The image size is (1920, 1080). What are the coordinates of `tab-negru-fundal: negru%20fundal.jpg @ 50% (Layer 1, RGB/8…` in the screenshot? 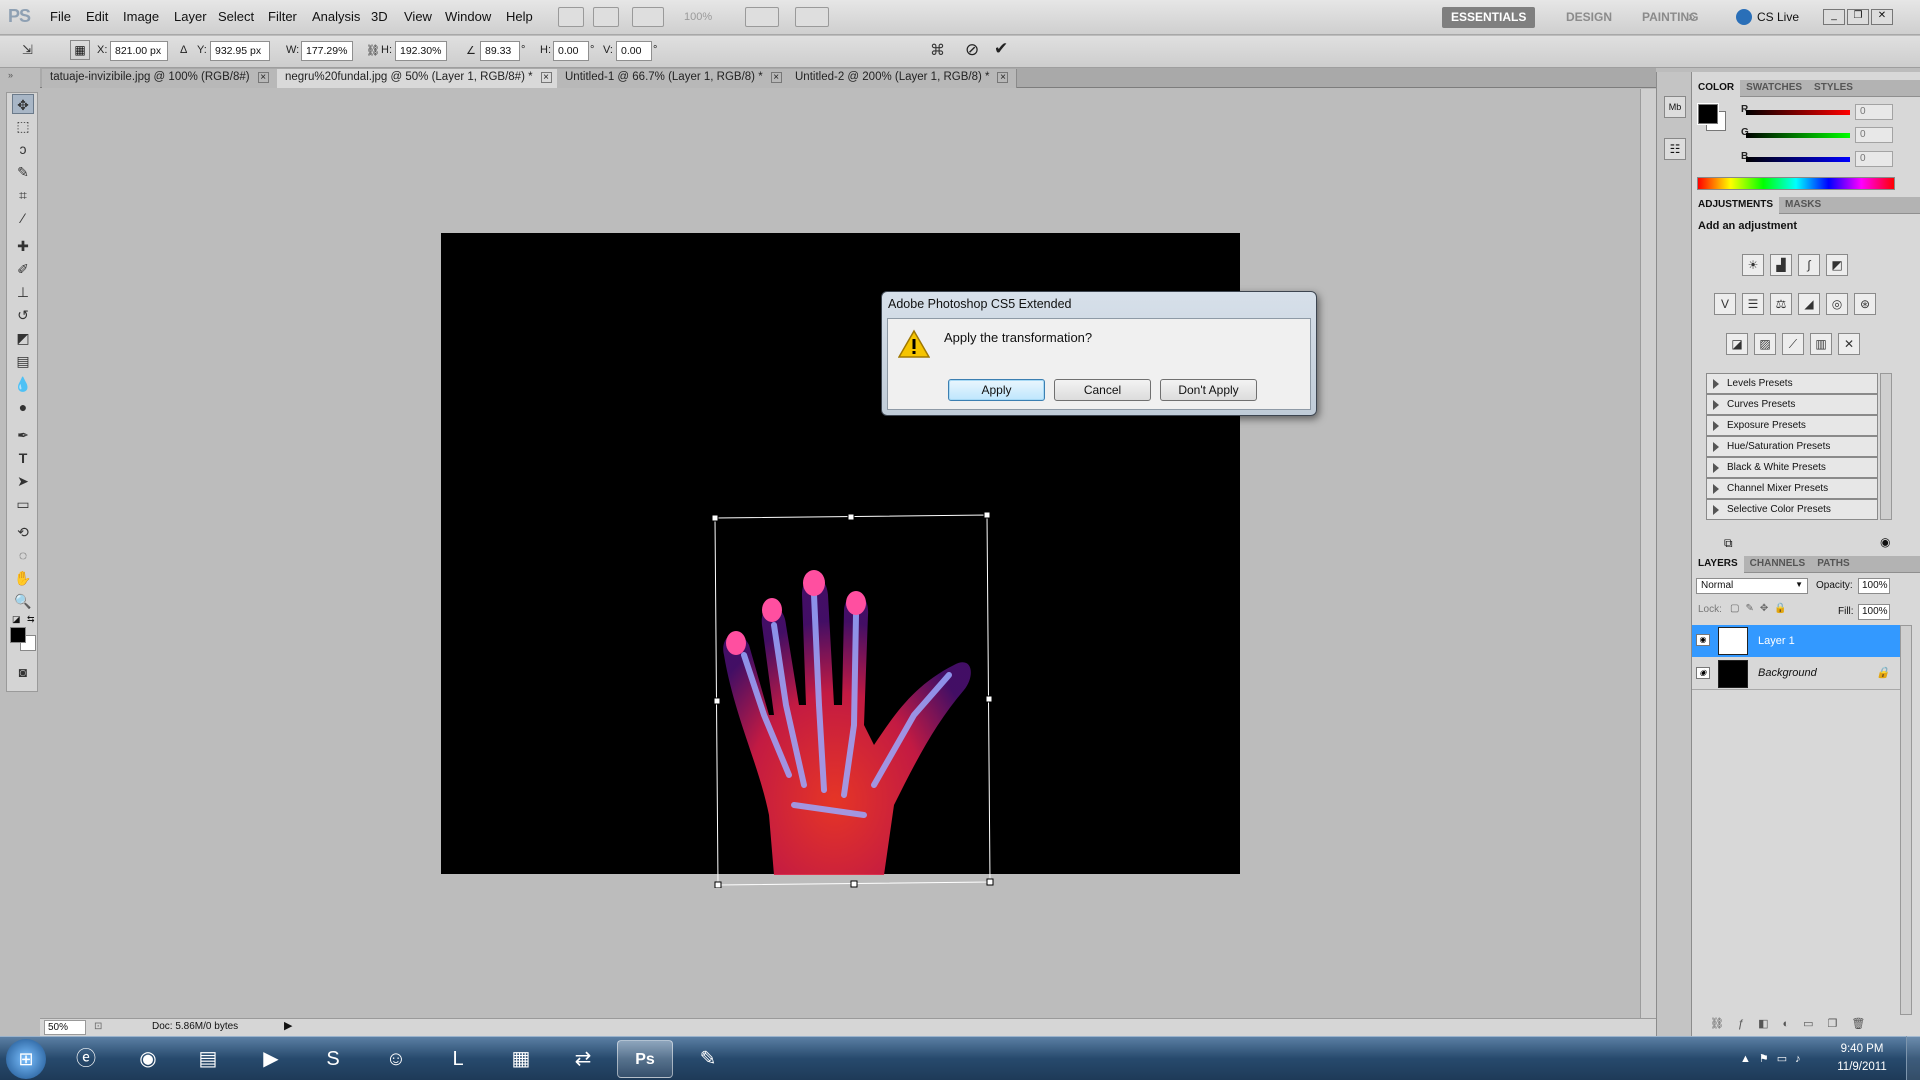 It's located at (419, 78).